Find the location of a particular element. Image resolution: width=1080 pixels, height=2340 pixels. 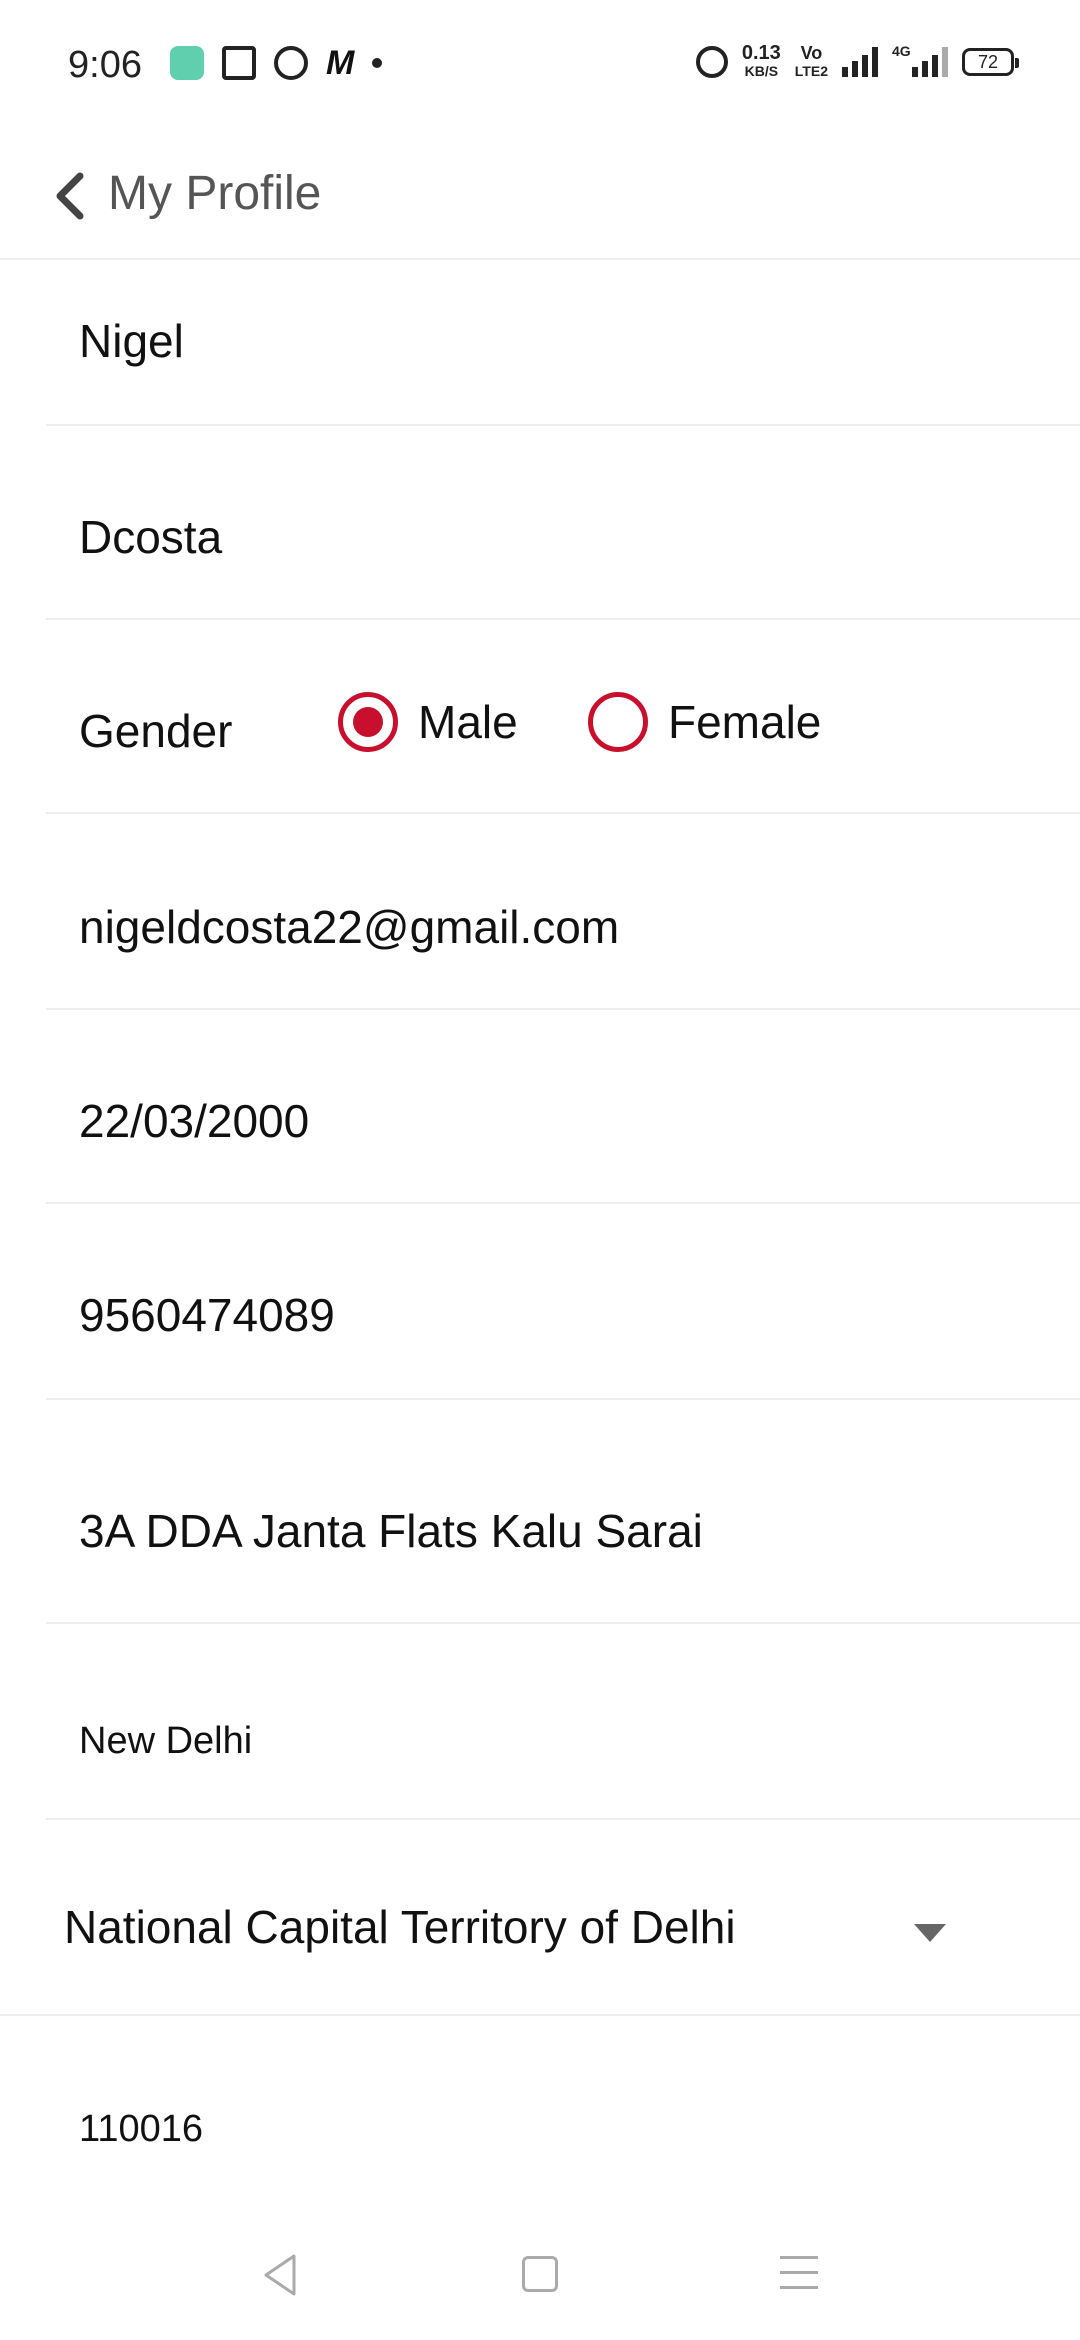

network-speed: 0.13 KB/S is located at coordinates (761, 61).